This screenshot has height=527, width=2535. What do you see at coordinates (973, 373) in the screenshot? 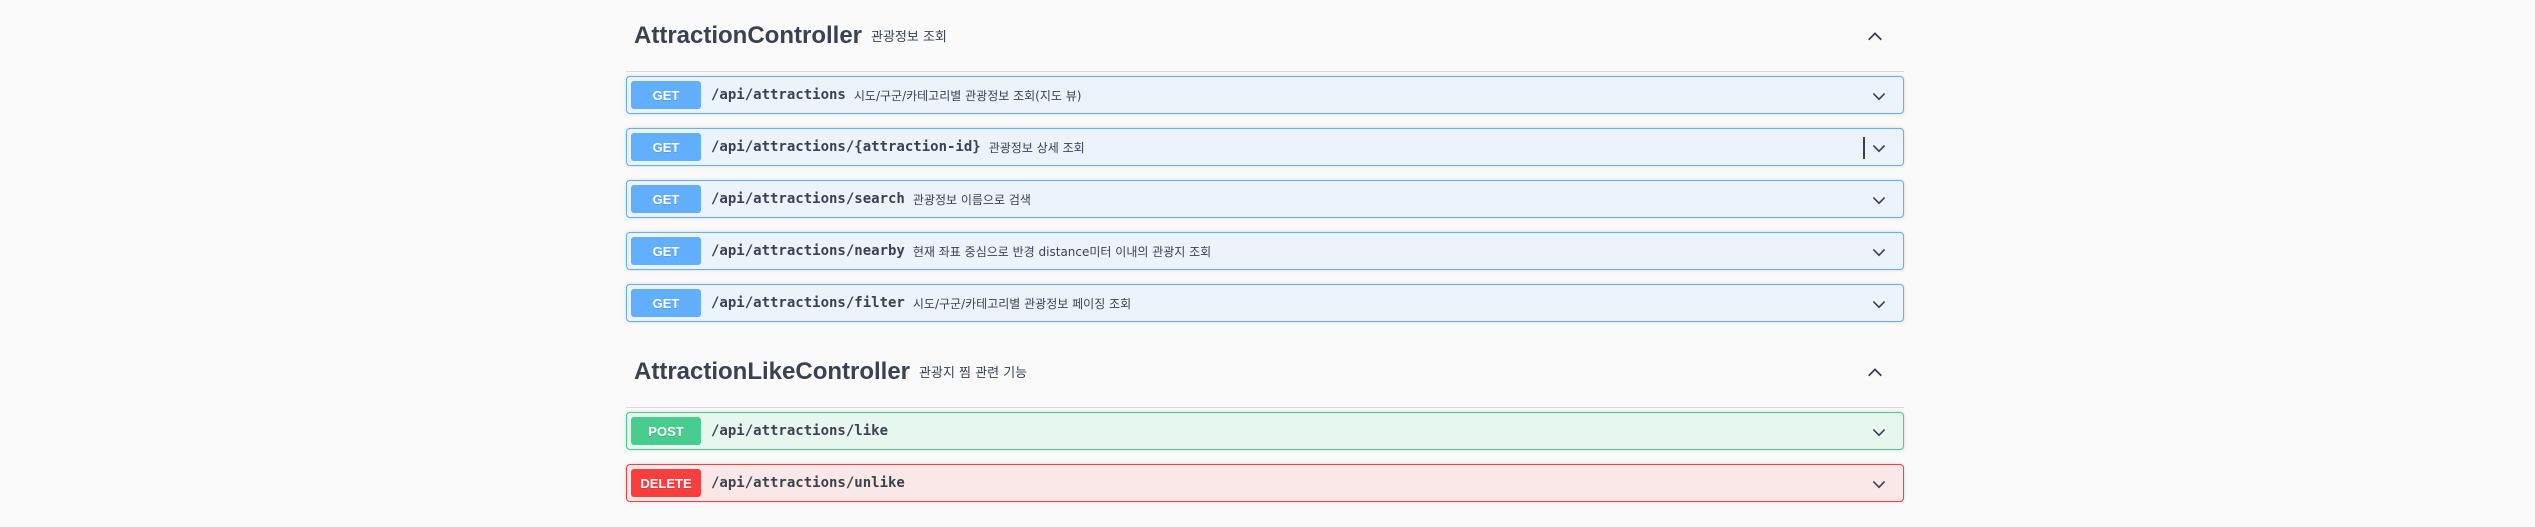
I see `tag-description: 관광지 찜 관련 기능` at bounding box center [973, 373].